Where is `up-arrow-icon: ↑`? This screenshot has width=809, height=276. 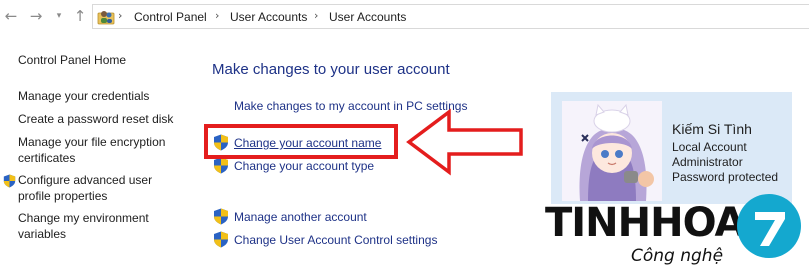
up-arrow-icon: ↑ is located at coordinates (80, 16).